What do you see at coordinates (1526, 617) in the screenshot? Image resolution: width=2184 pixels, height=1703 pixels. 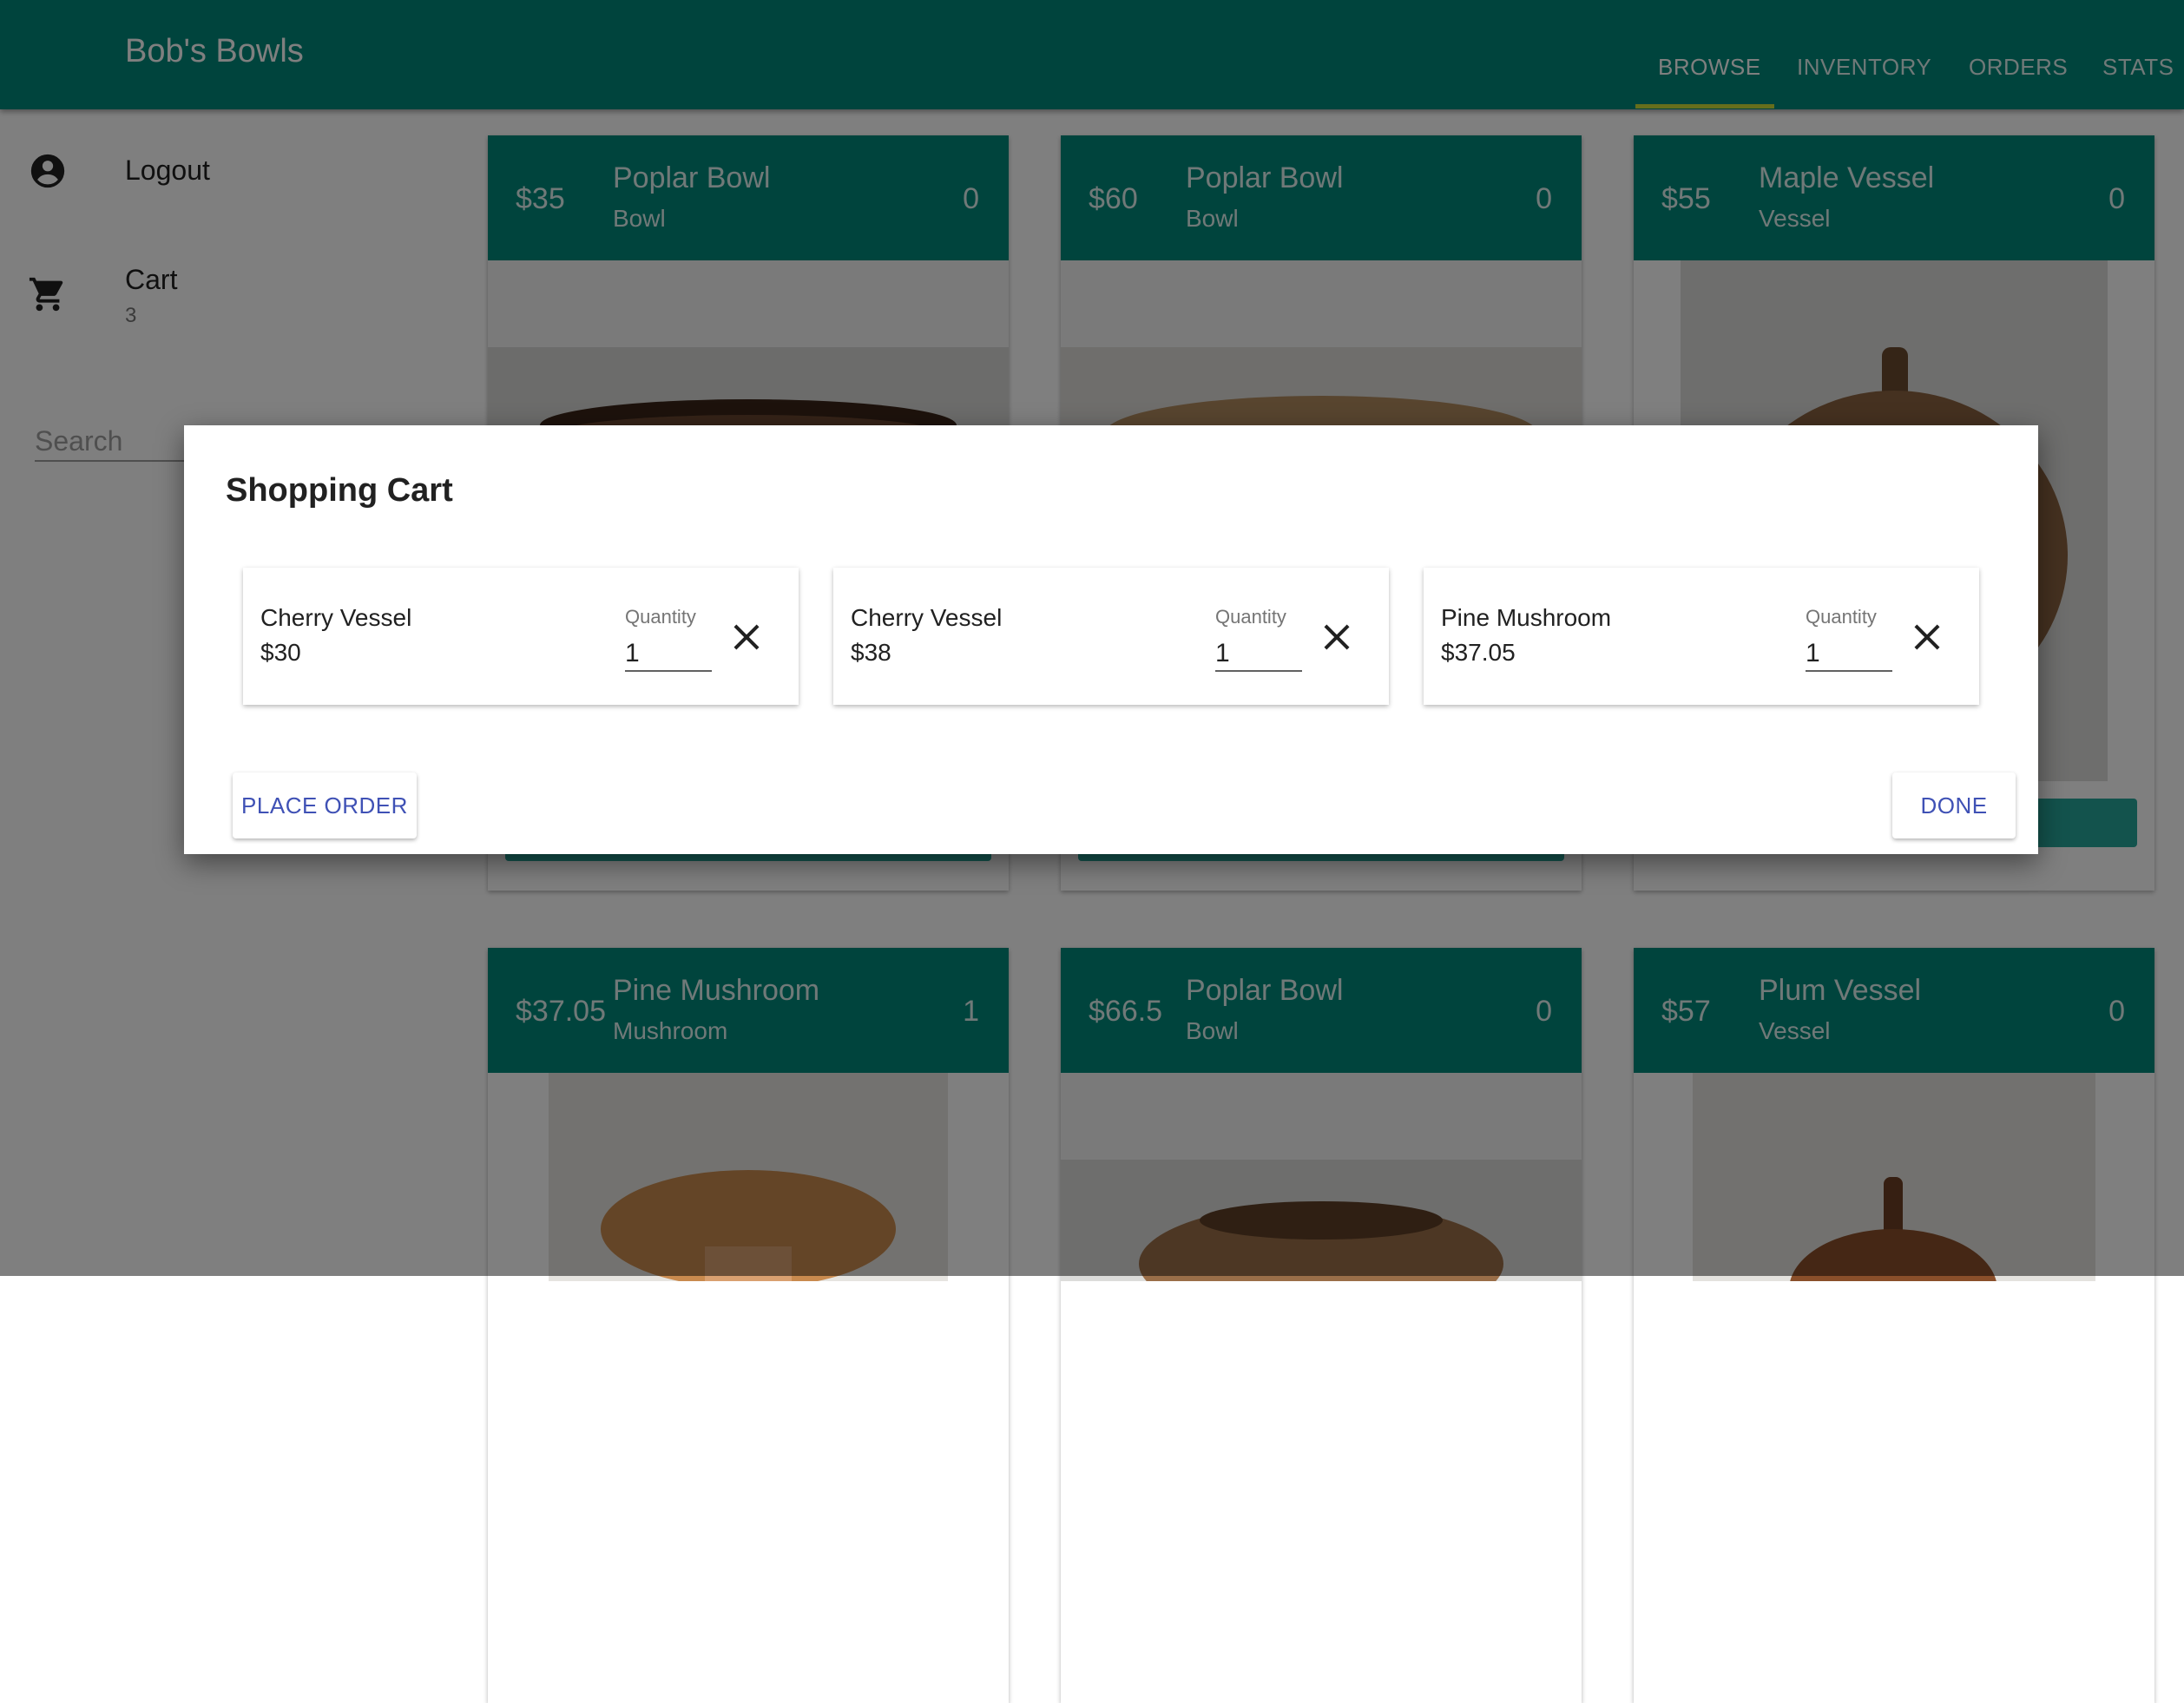 I see `cart-item-name: Pine Mushroom` at bounding box center [1526, 617].